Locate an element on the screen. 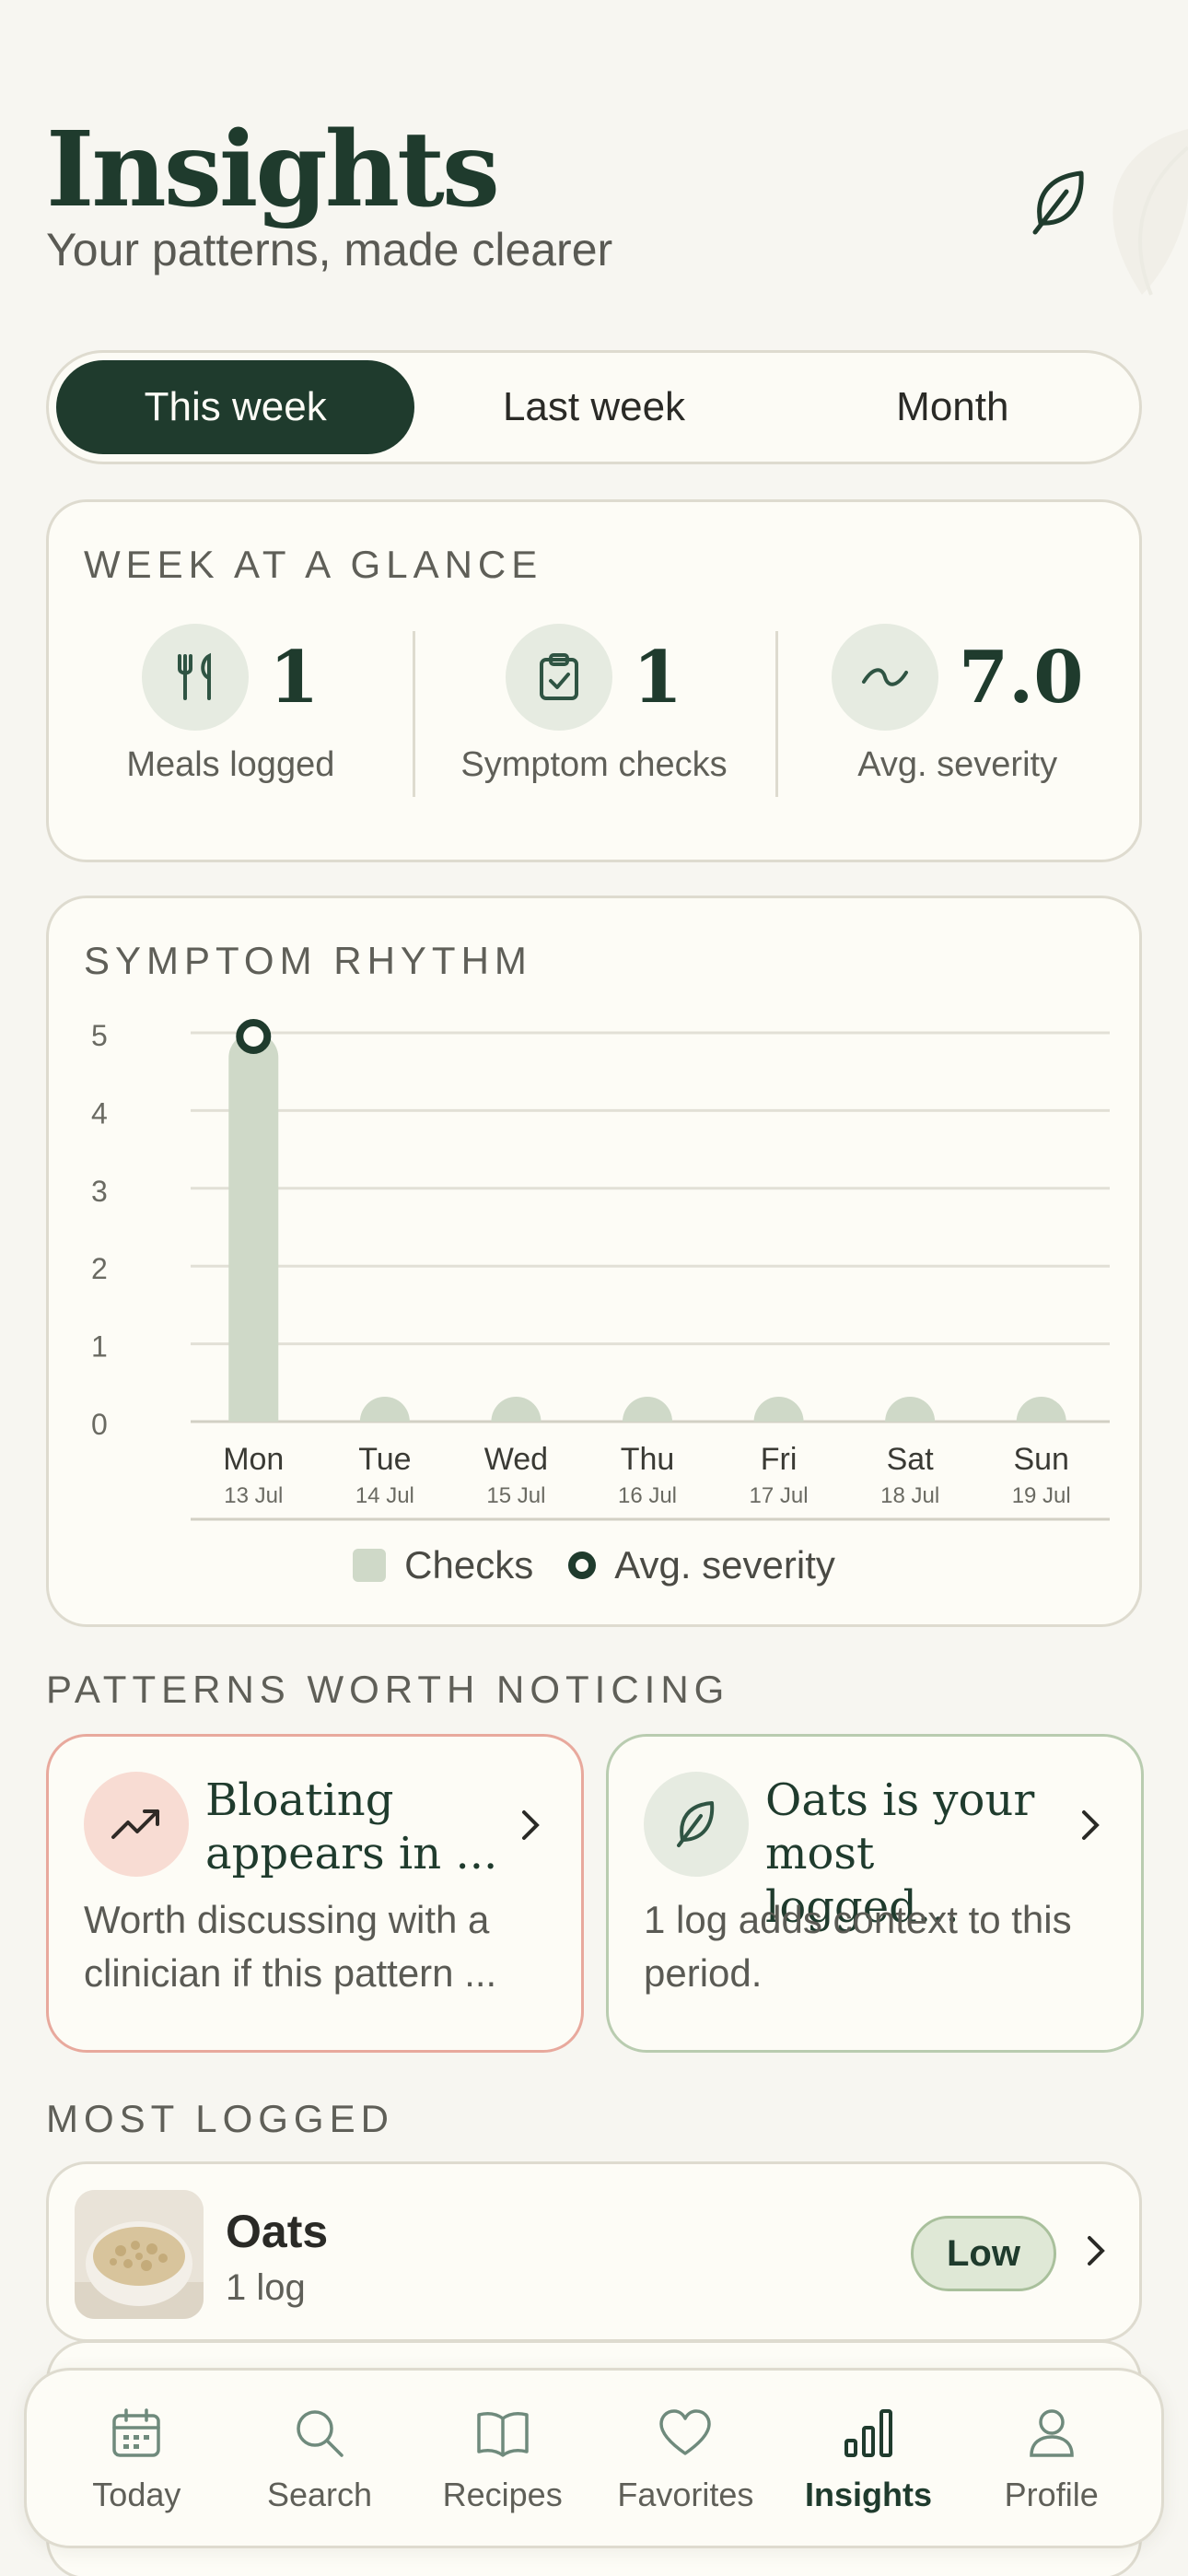  stat-avg-severity: 7.0 Avg. severity is located at coordinates (957, 714).